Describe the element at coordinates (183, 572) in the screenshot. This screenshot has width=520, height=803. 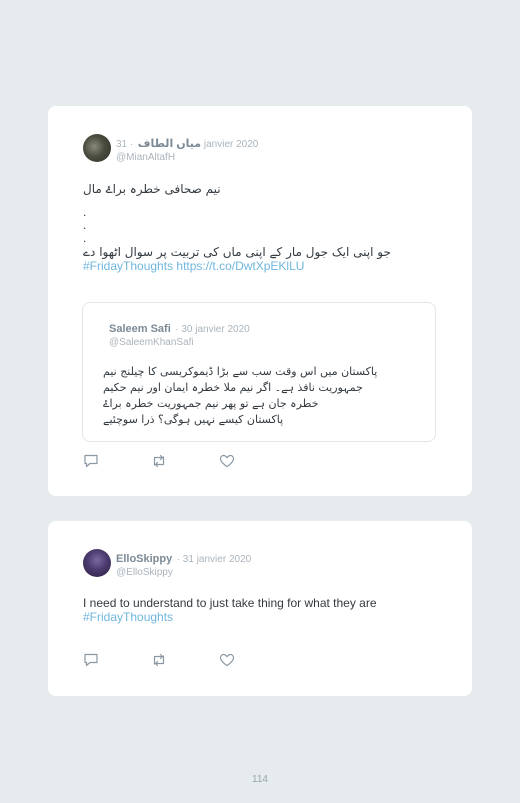
I see `user-handle: @ElloSkippy` at that location.